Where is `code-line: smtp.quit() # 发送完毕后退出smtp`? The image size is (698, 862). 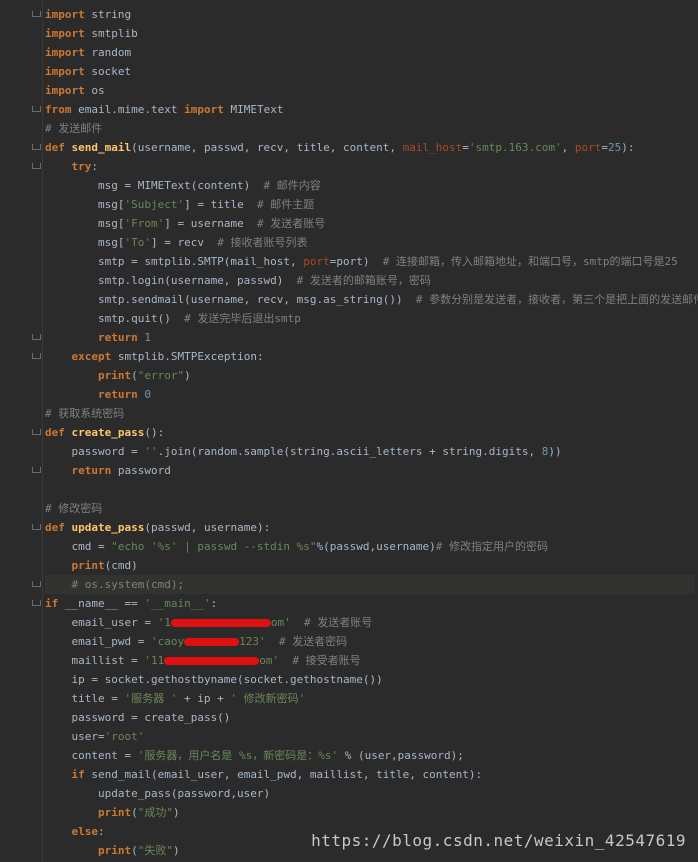 code-line: smtp.quit() # 发送完毕后退出smtp is located at coordinates (370, 318).